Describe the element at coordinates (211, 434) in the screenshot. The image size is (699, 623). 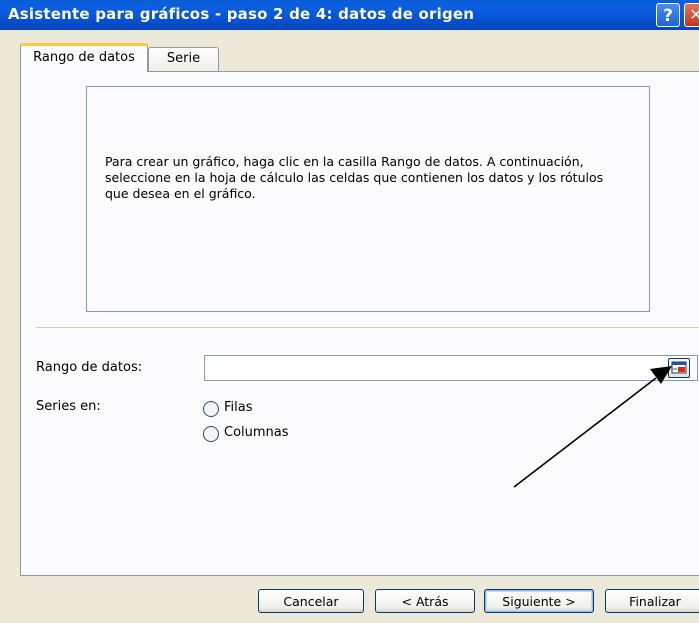
I see `radio-columnas-circle` at that location.